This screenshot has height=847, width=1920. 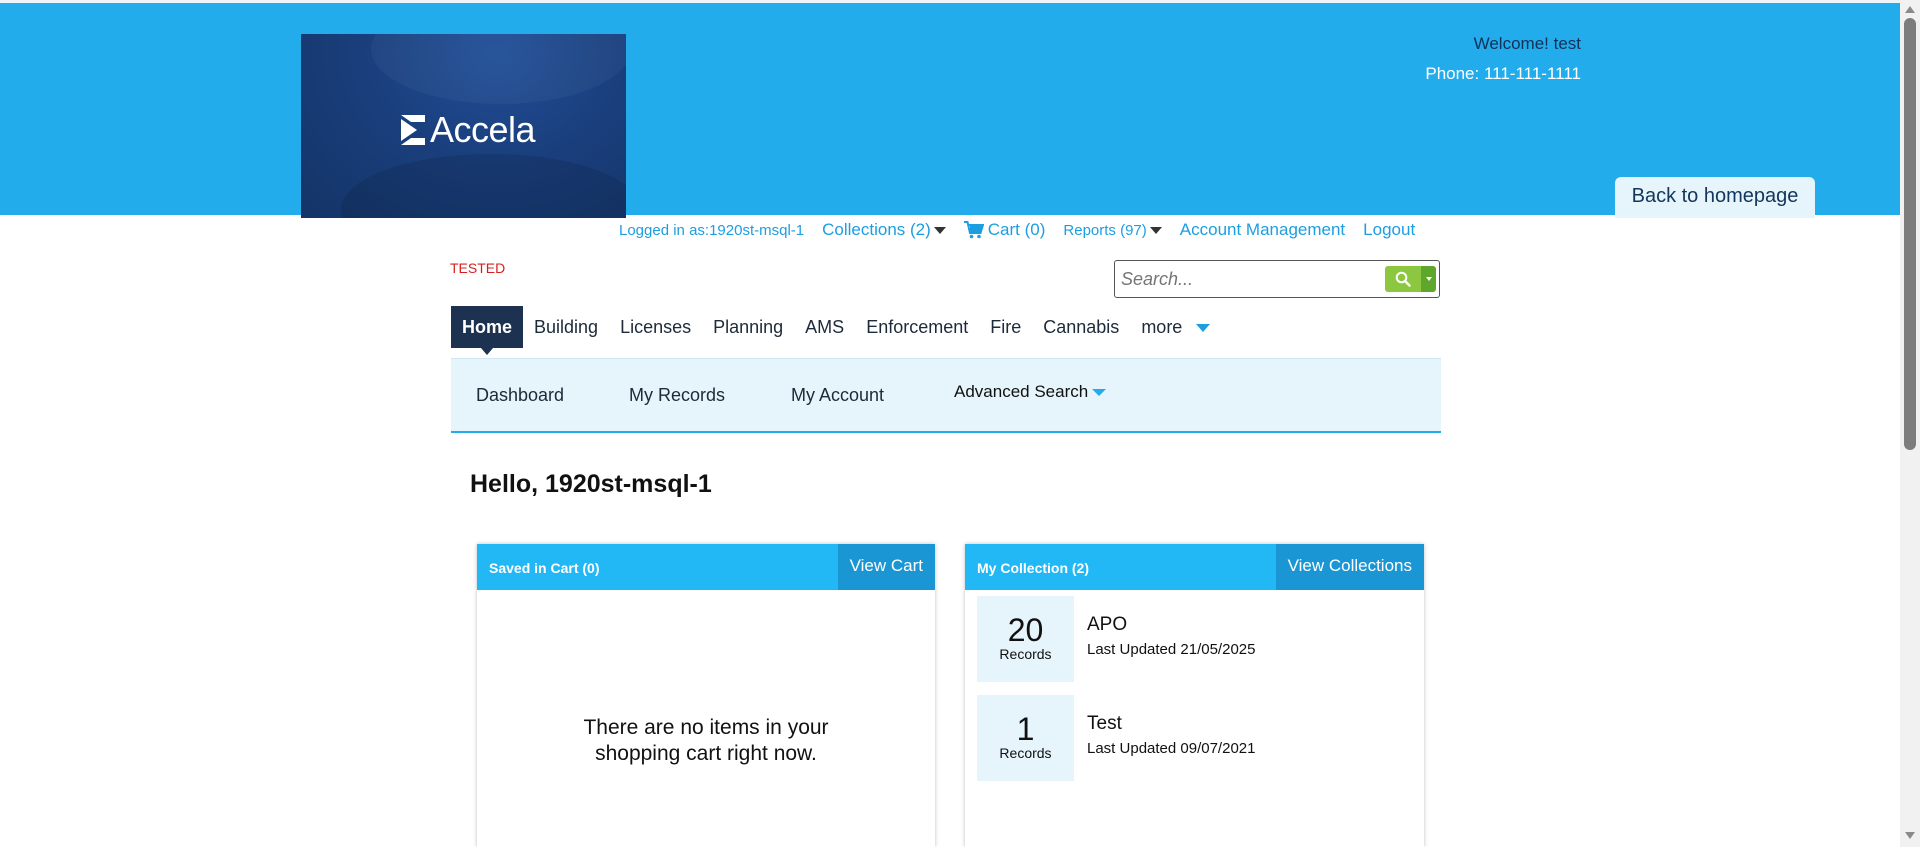 What do you see at coordinates (1910, 9) in the screenshot?
I see `scroll-up-arrow-icon` at bounding box center [1910, 9].